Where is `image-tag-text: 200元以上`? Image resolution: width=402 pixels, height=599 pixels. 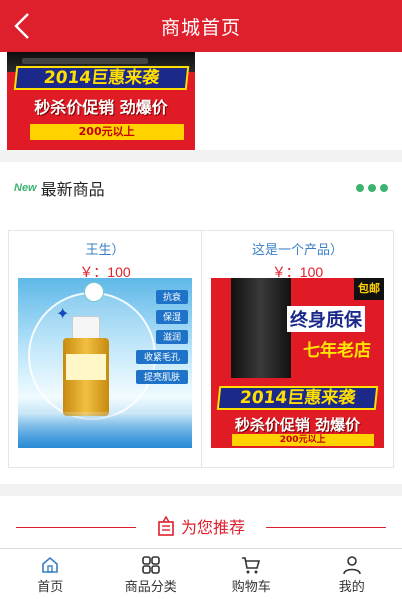
image-tag-text: 200元以上 is located at coordinates (302, 440).